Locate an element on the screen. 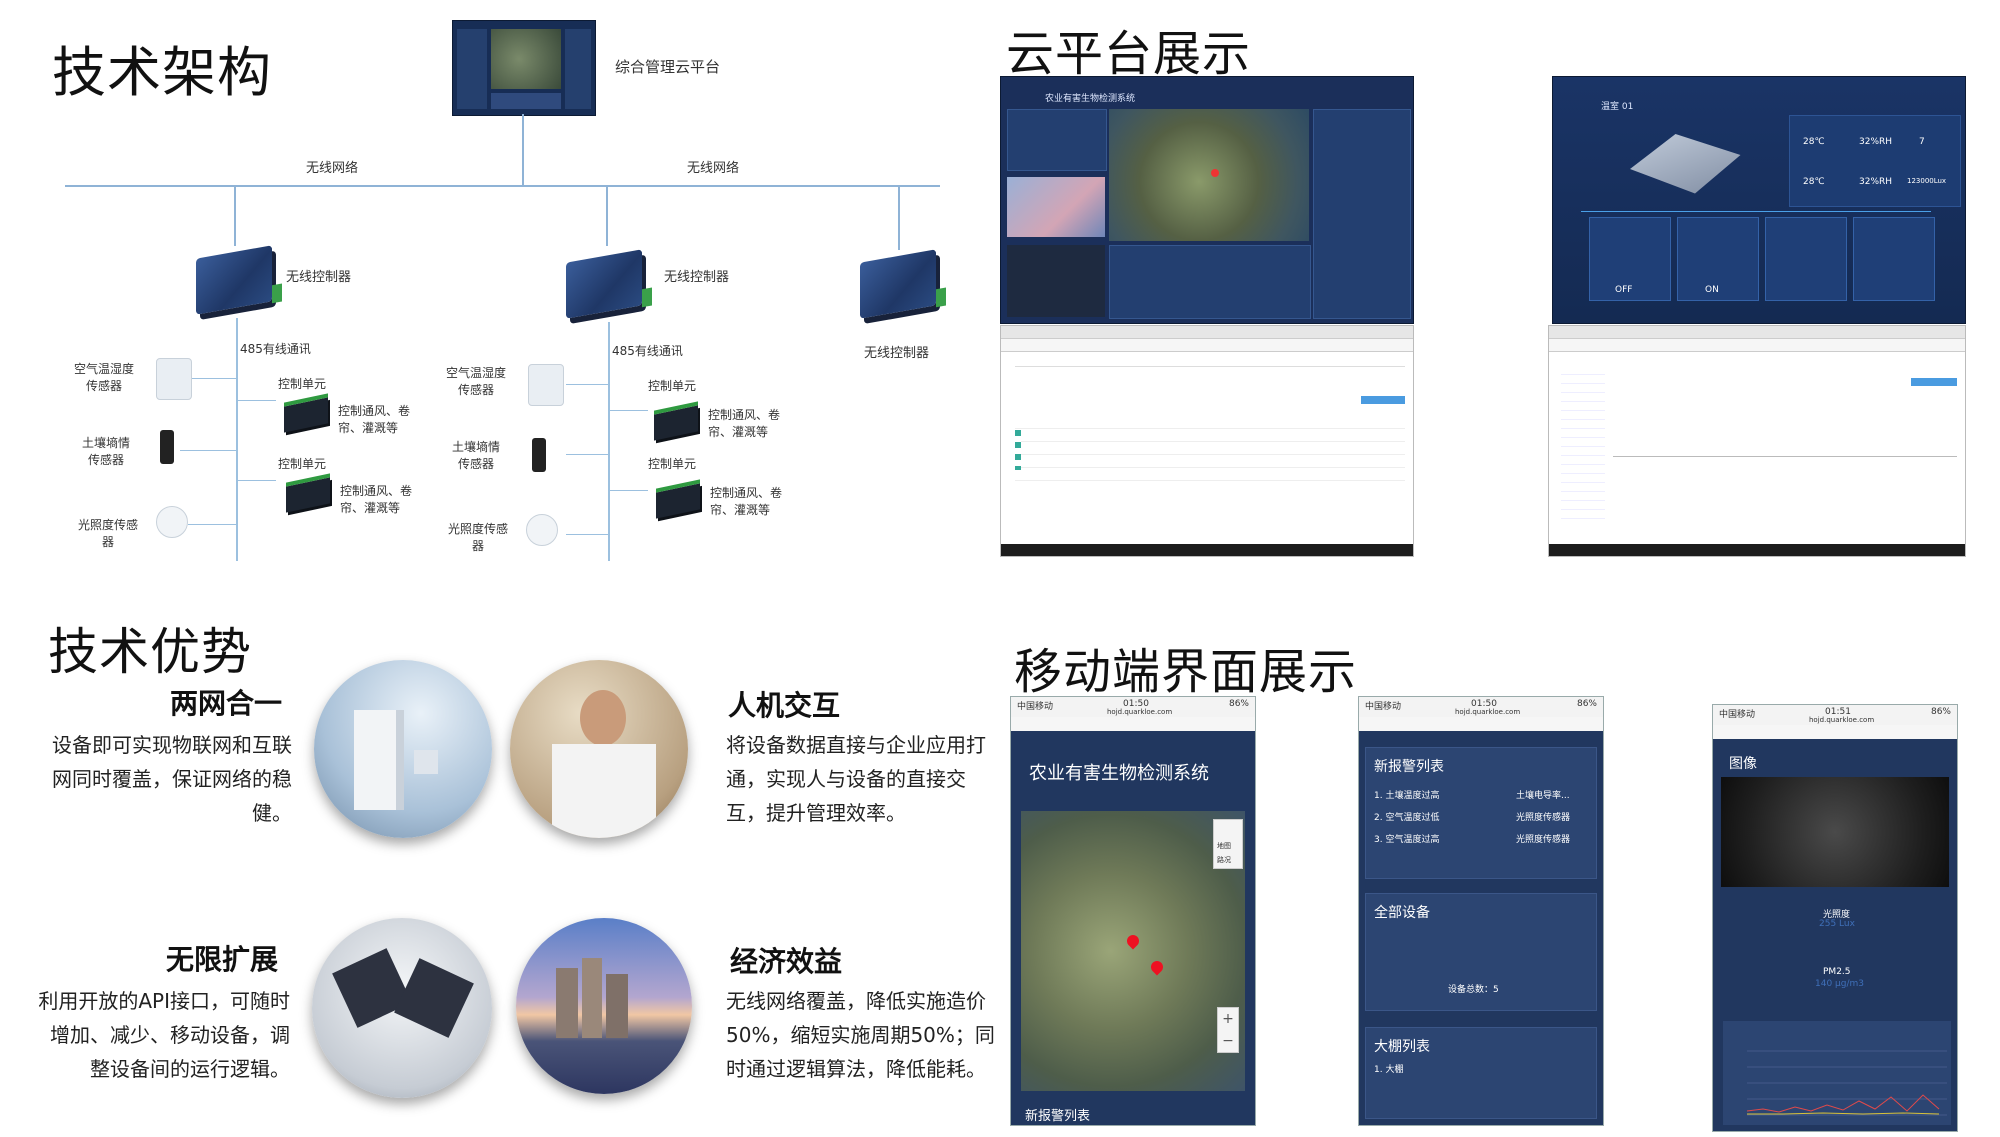 Image resolution: width=2000 pixels, height=1137 pixels. temp-value-1: 28℃ is located at coordinates (1814, 142).